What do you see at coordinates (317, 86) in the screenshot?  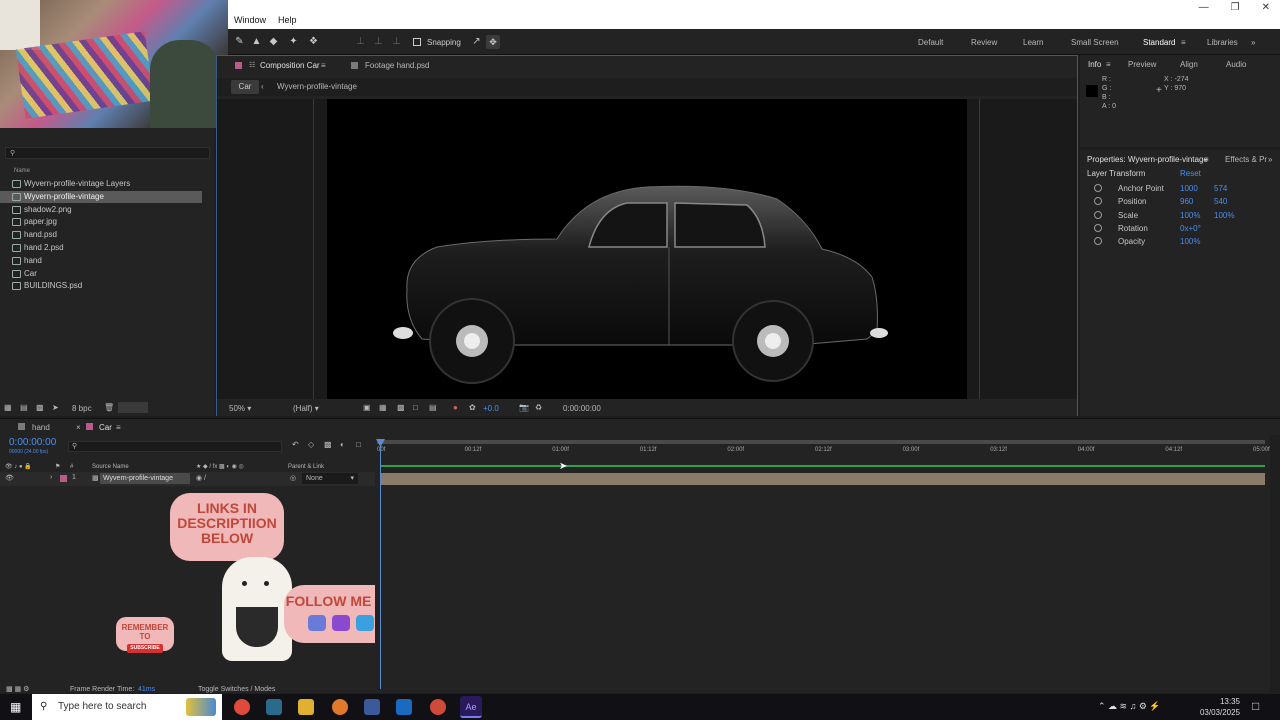 I see `breadcrumb-wyvern: Wyvern-profile-vintage` at bounding box center [317, 86].